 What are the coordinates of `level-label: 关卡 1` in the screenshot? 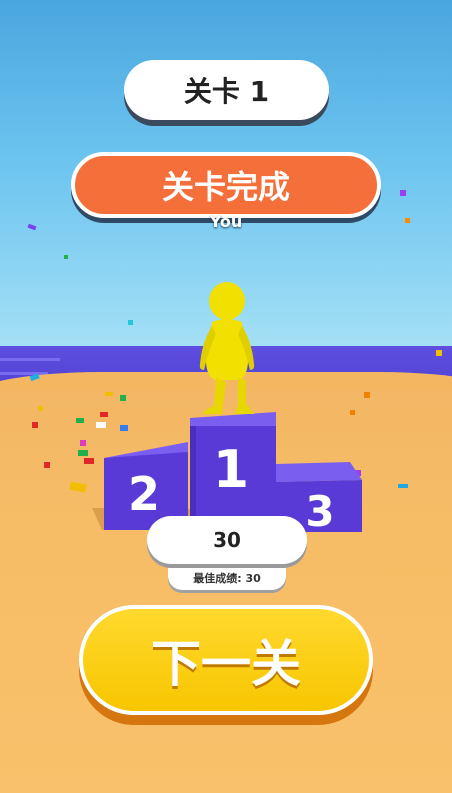 It's located at (226, 91).